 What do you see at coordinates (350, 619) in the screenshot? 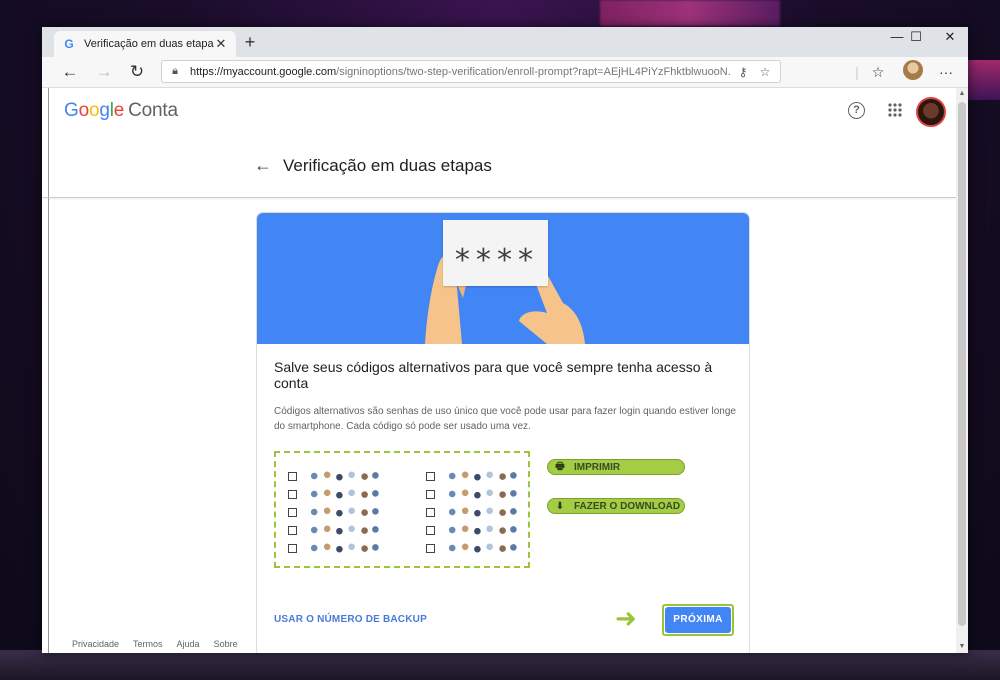
I see `use-backup-number-link: USAR O NÚMERO DE BACKUP` at bounding box center [350, 619].